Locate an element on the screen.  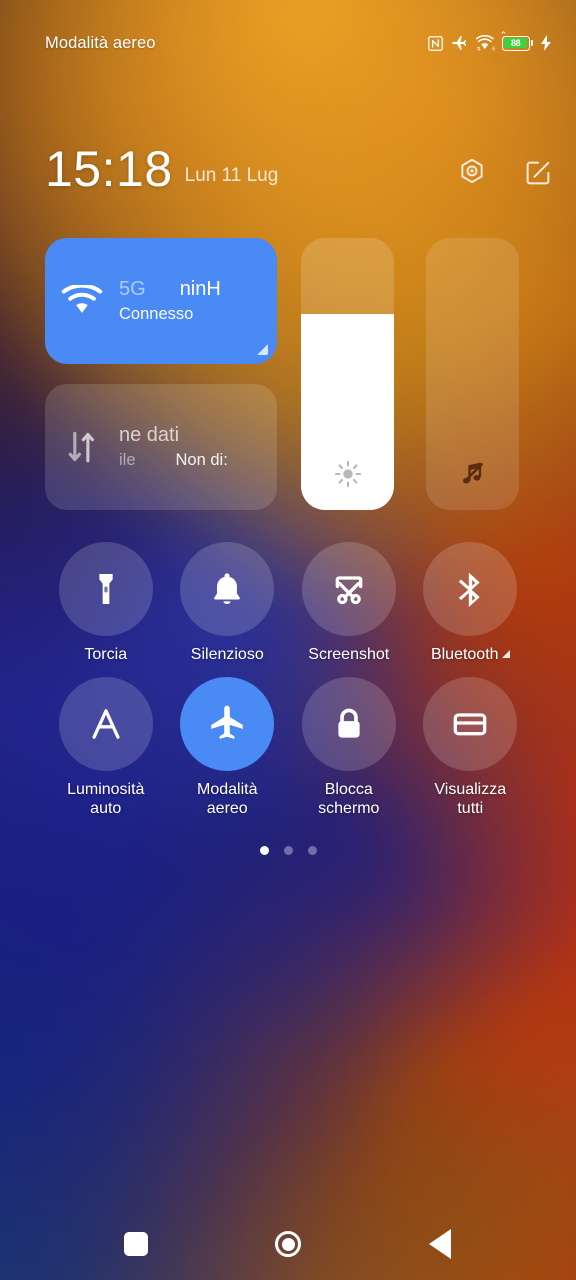
back-button is located at coordinates (440, 1244).